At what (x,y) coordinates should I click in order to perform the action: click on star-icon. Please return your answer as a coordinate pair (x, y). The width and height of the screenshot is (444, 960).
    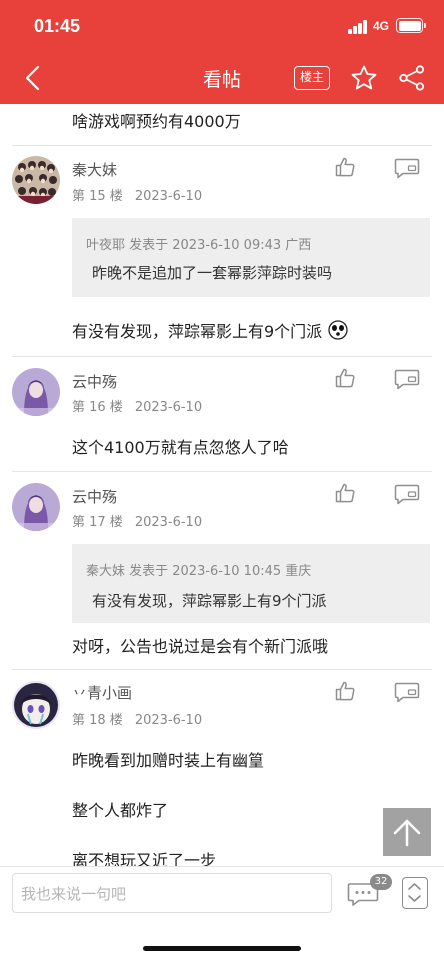
    Looking at the image, I should click on (364, 78).